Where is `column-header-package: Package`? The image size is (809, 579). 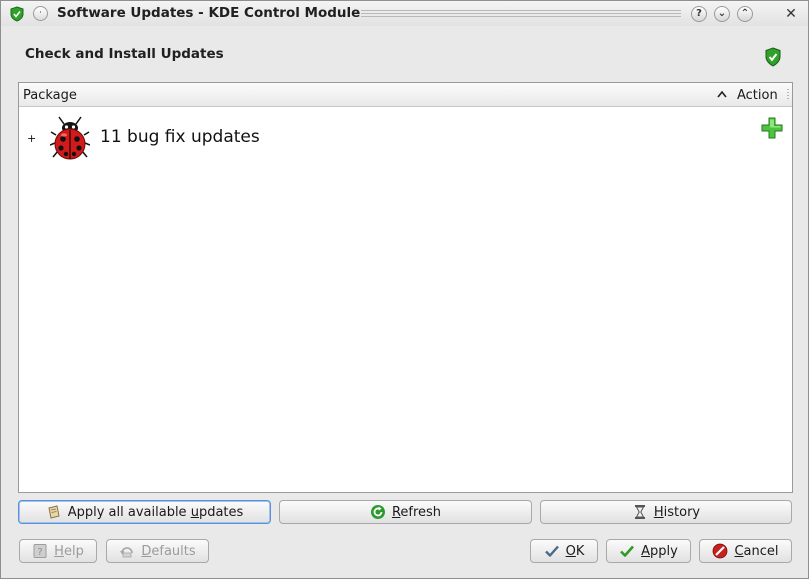
column-header-package: Package is located at coordinates (50, 95).